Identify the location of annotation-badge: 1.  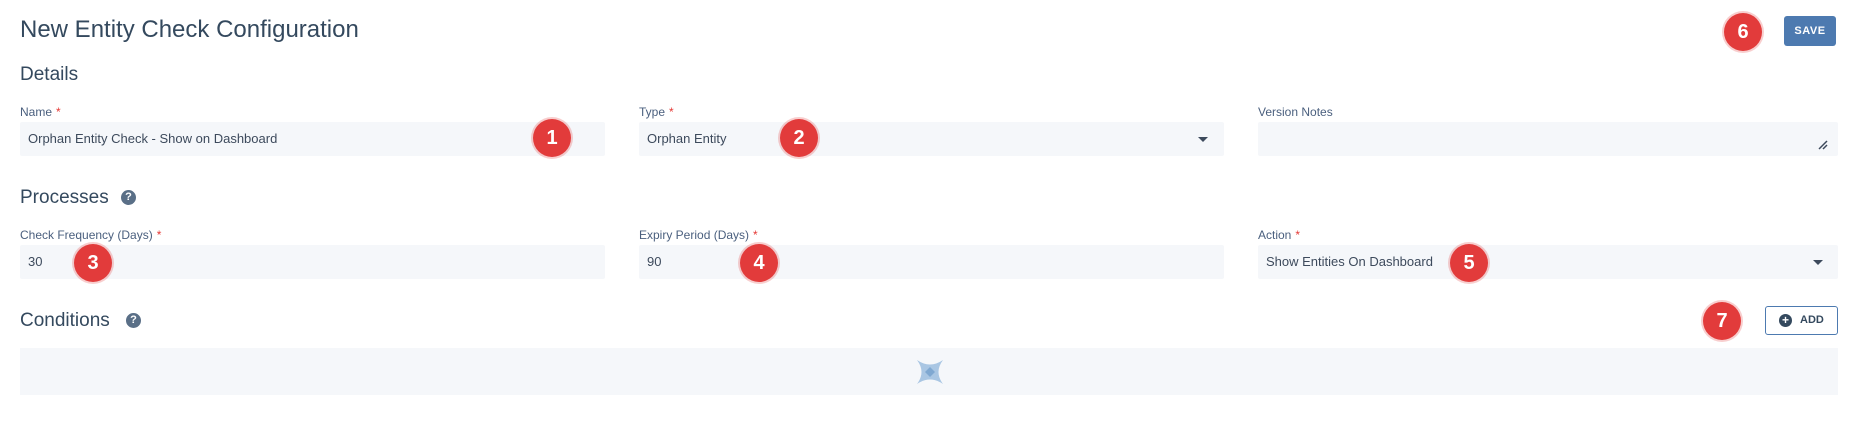
(552, 138).